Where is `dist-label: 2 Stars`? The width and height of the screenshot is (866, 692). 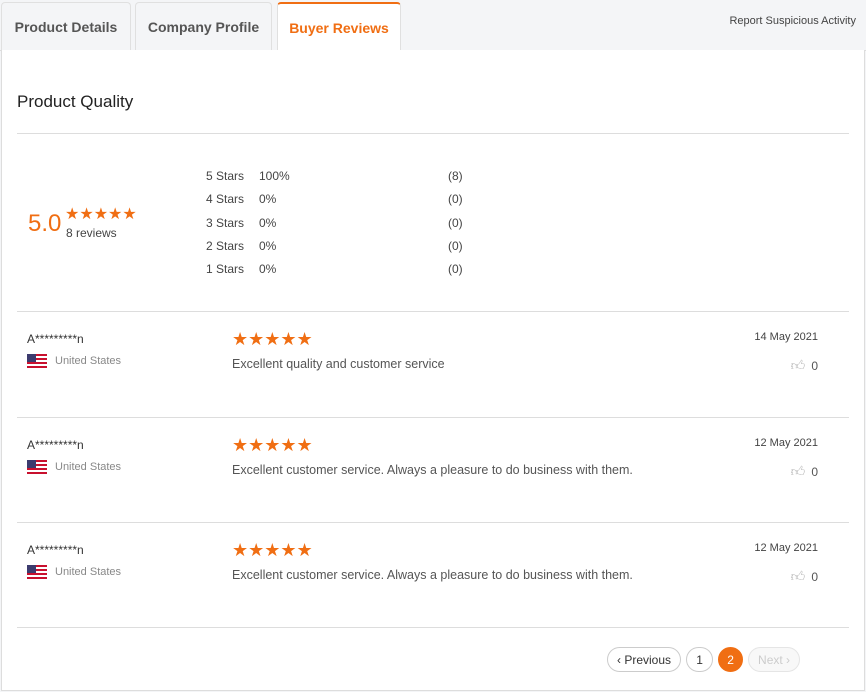
dist-label: 2 Stars is located at coordinates (225, 245).